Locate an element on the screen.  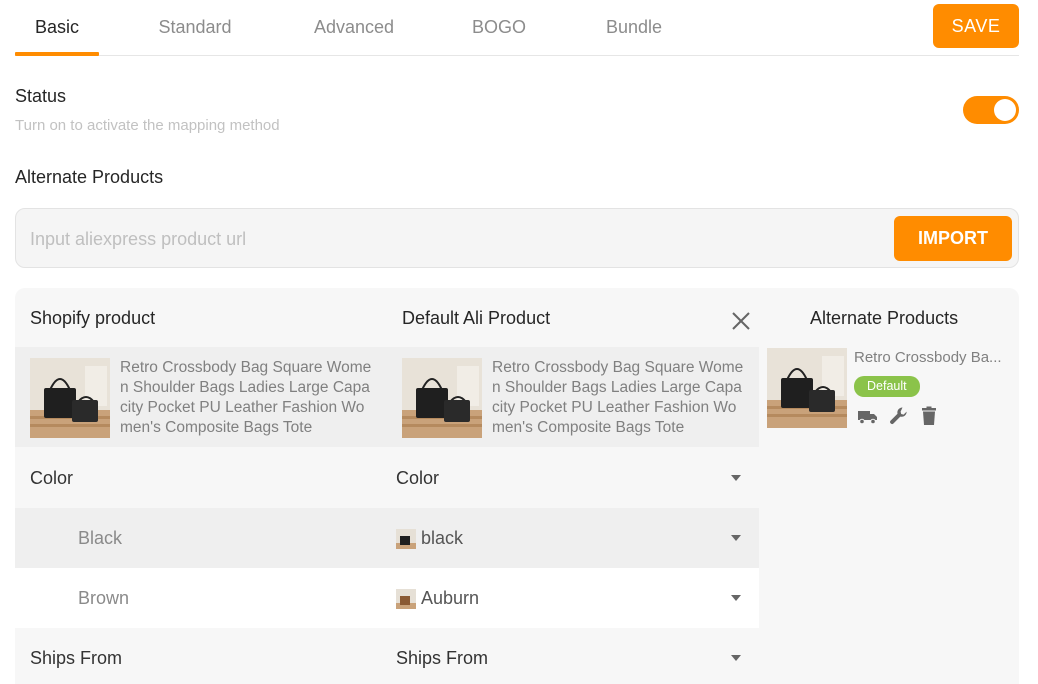
ali-option-select-ships-from: Ships From is located at coordinates (573, 656).